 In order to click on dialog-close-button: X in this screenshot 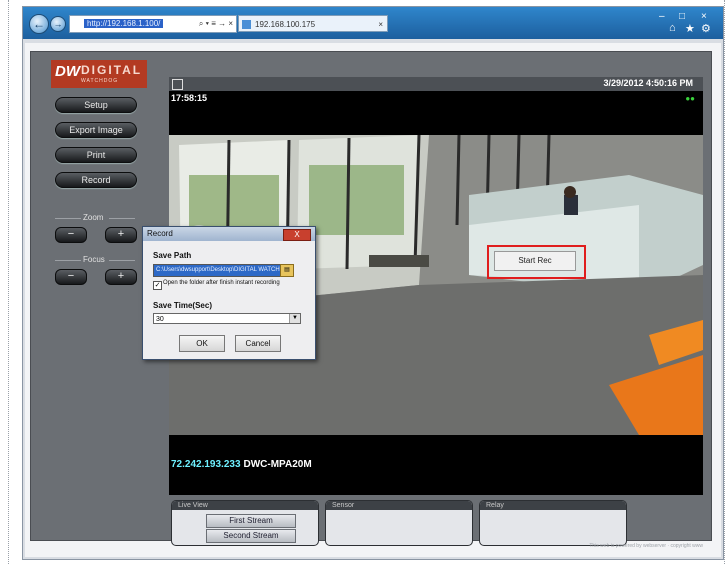, I will do `click(297, 235)`.